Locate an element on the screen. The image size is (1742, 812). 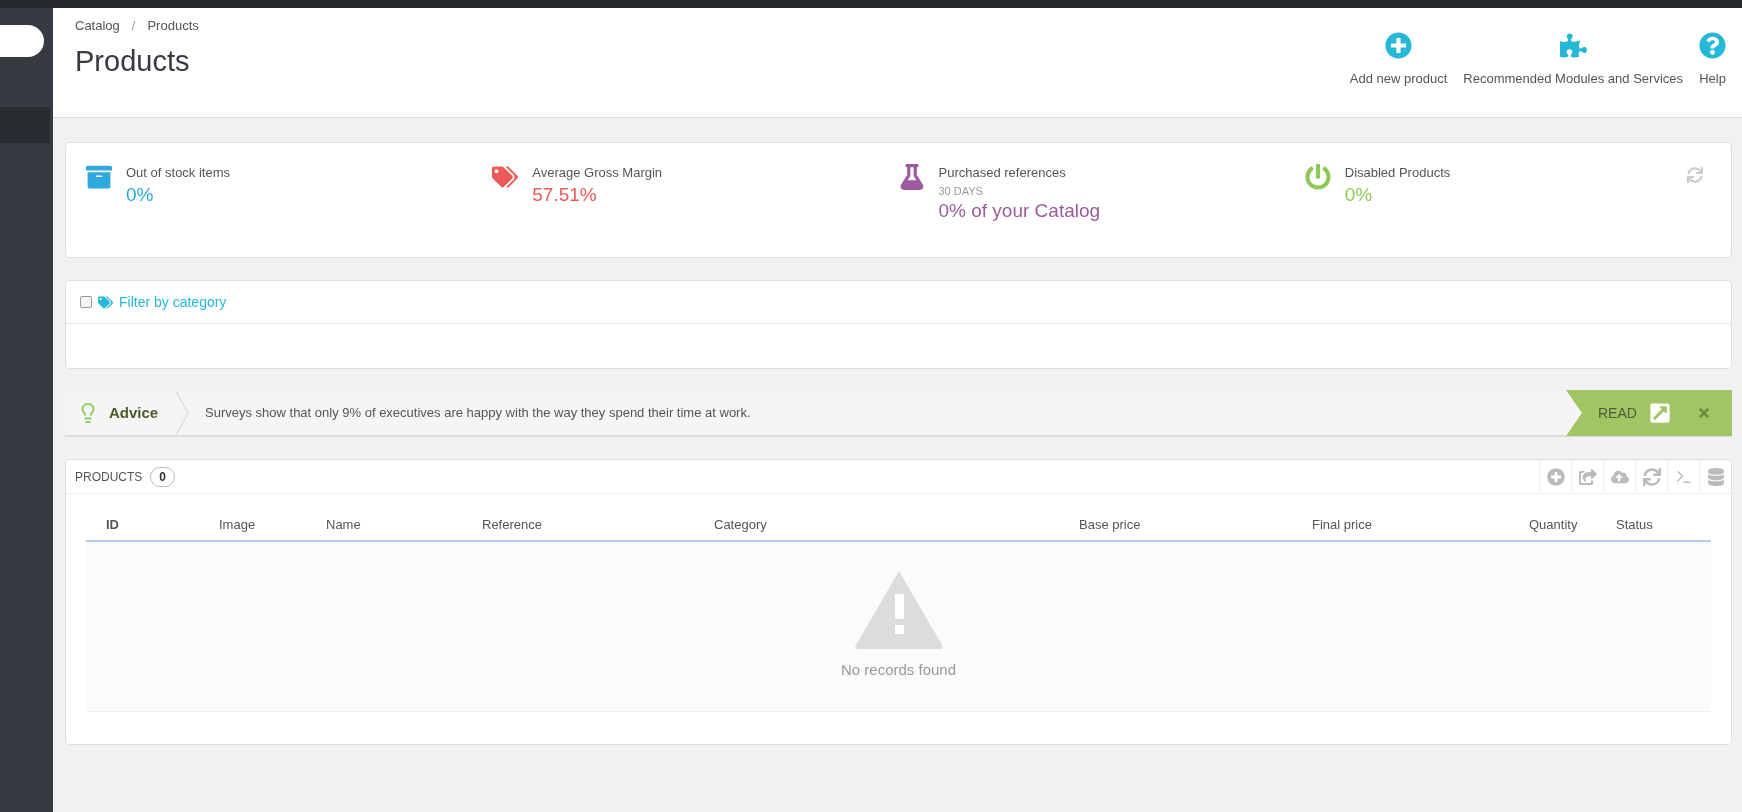
filter-checkbox is located at coordinates (86, 302).